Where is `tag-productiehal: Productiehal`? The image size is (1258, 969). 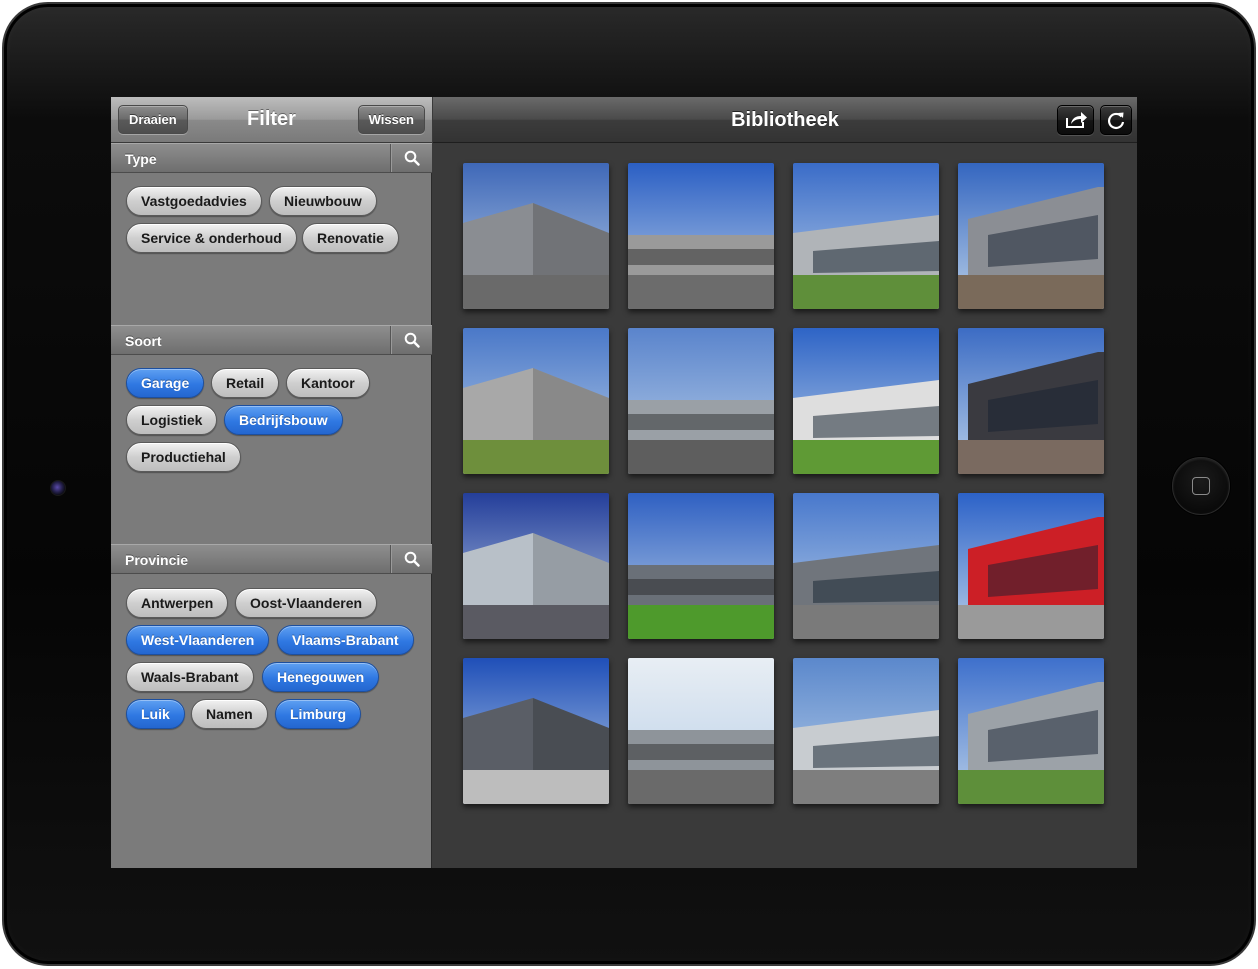
tag-productiehal: Productiehal is located at coordinates (183, 457).